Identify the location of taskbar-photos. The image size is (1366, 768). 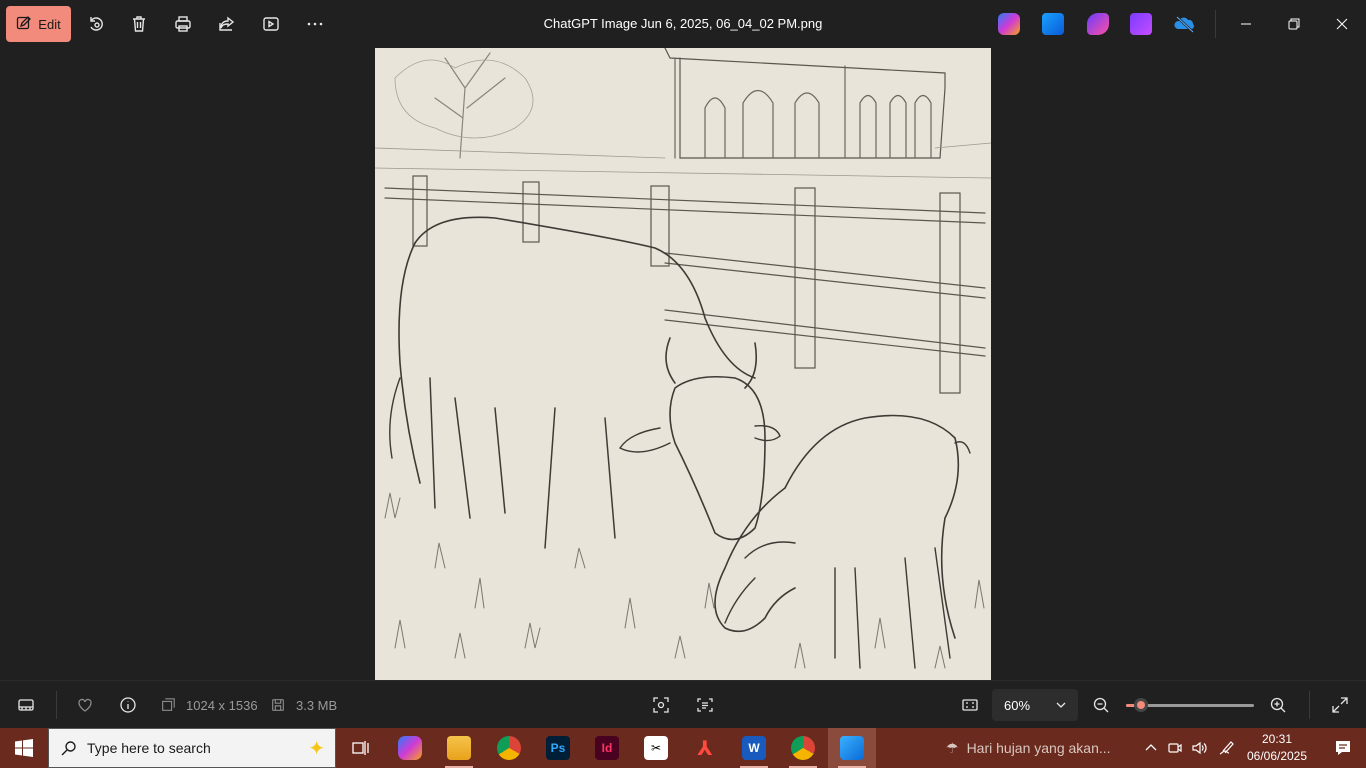
(852, 748).